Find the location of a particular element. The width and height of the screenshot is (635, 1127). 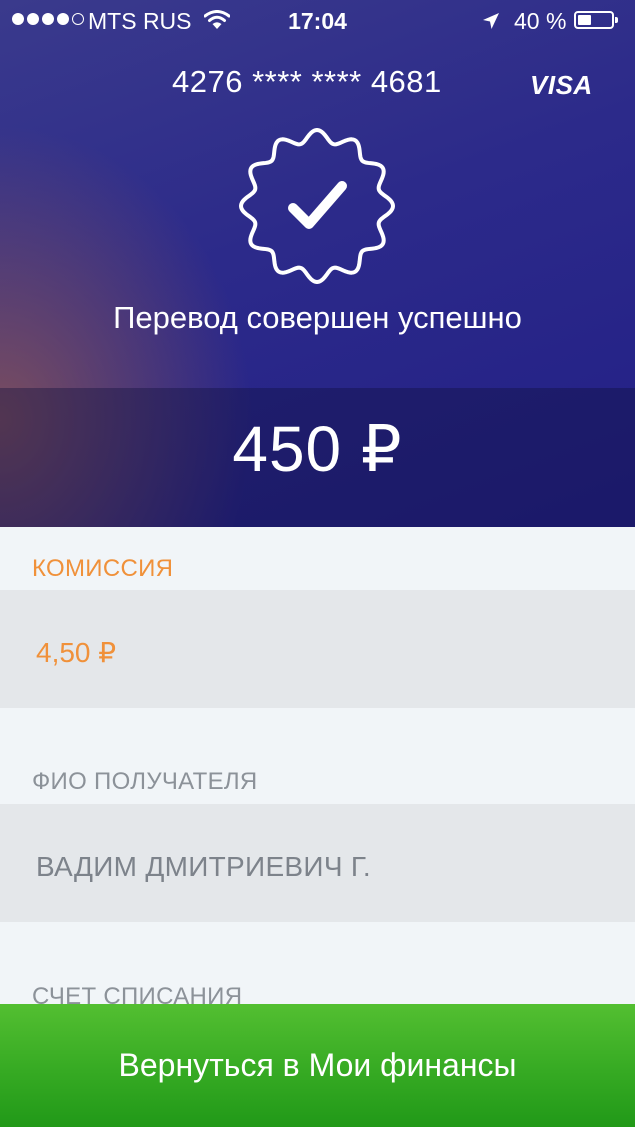

recipient-name-label: ФИО ПОЛУЧАТЕЛЯ is located at coordinates (145, 781).